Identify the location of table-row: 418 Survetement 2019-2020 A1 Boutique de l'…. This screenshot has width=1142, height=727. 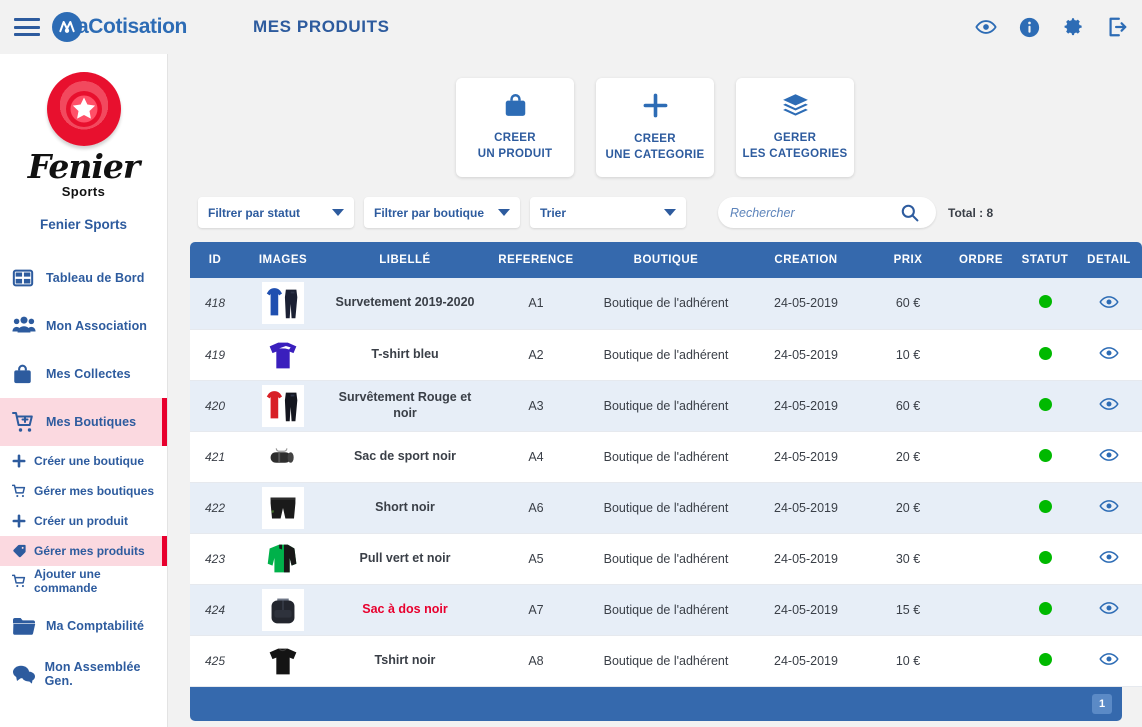
(666, 304).